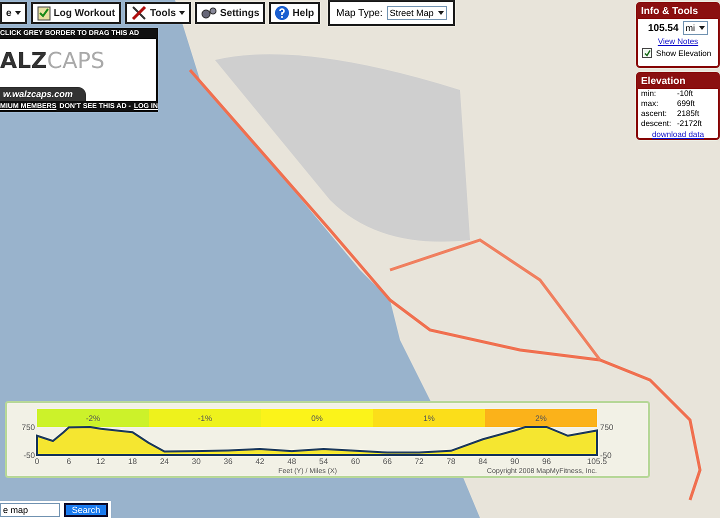 This screenshot has width=720, height=518. What do you see at coordinates (647, 53) in the screenshot?
I see `show-elevation-checkbox` at bounding box center [647, 53].